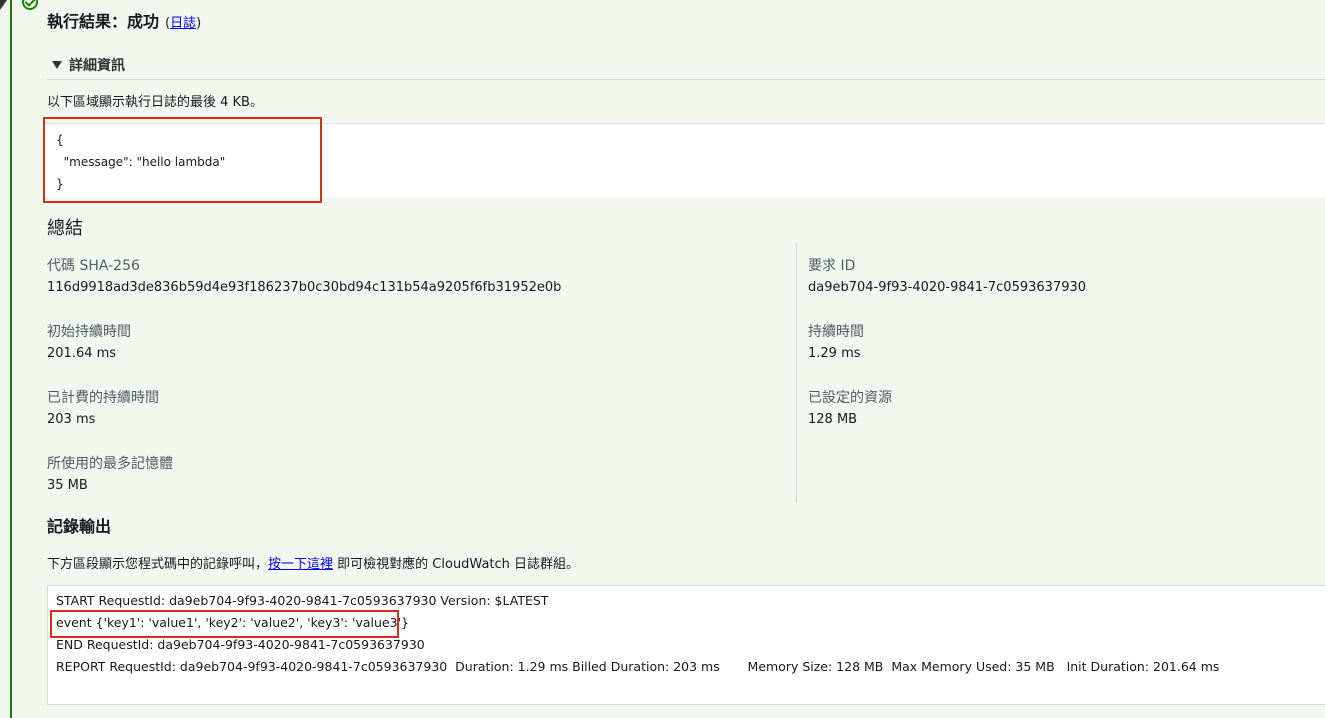 The width and height of the screenshot is (1325, 718). Describe the element at coordinates (182, 160) in the screenshot. I see `highlight-box-result` at that location.